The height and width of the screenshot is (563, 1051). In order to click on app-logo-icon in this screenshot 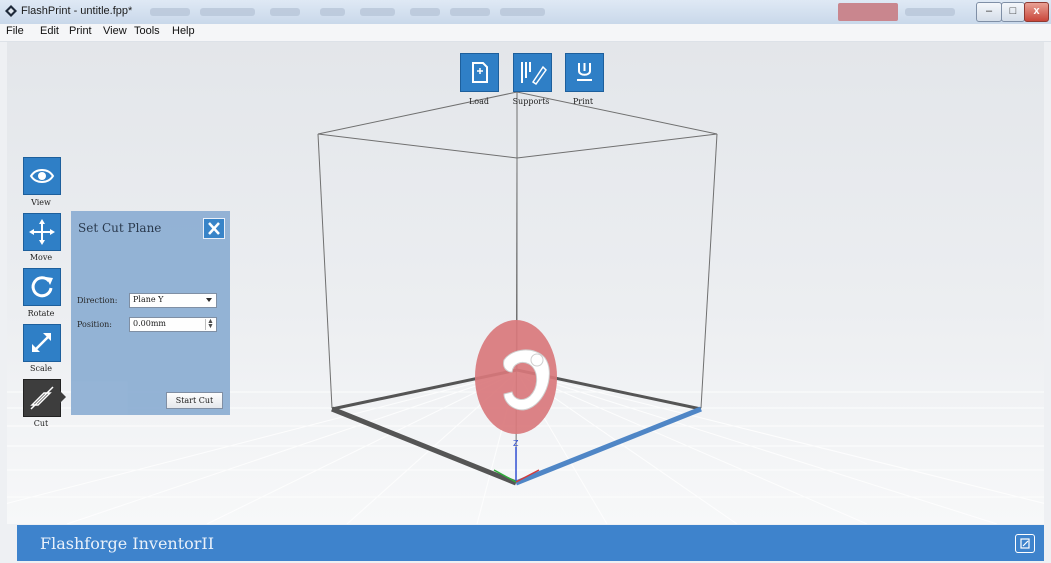, I will do `click(11, 11)`.